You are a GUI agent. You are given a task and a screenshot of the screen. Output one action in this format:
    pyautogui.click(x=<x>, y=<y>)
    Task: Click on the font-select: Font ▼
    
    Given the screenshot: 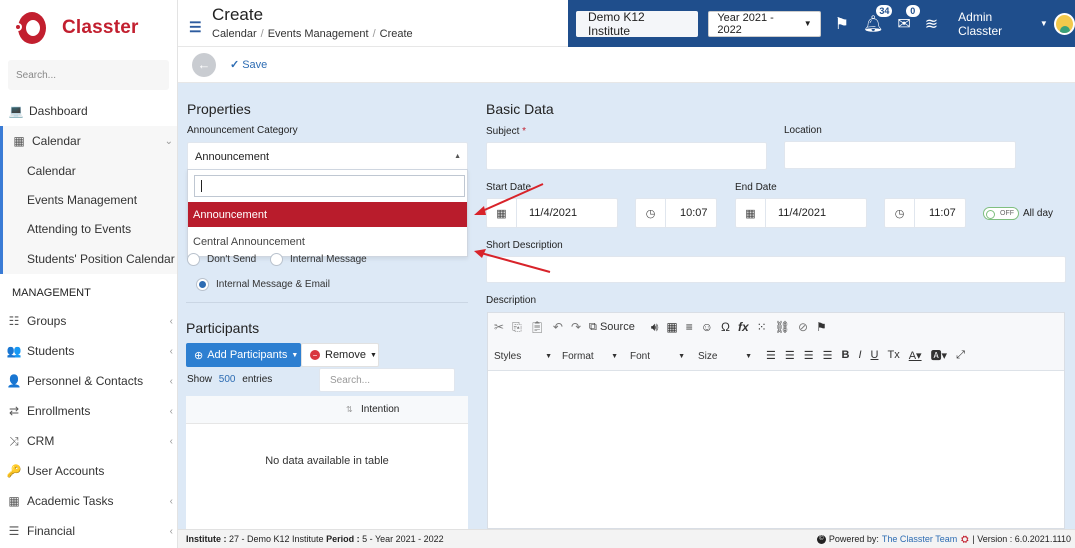 What is the action you would take?
    pyautogui.click(x=657, y=356)
    